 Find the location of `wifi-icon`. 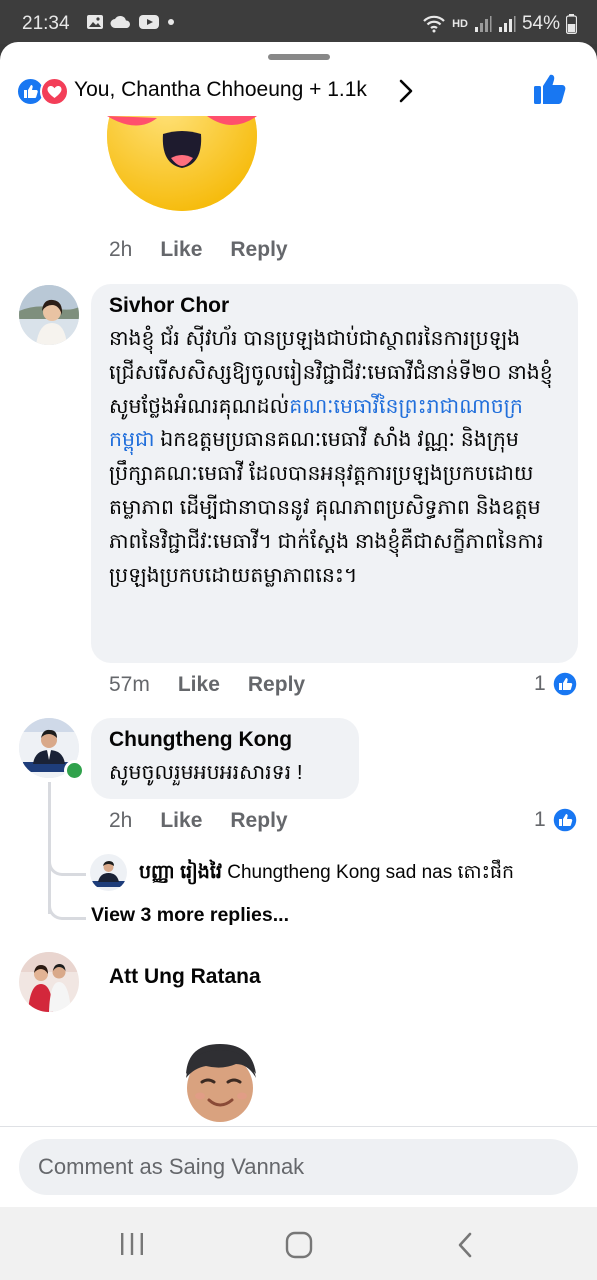

wifi-icon is located at coordinates (434, 24).